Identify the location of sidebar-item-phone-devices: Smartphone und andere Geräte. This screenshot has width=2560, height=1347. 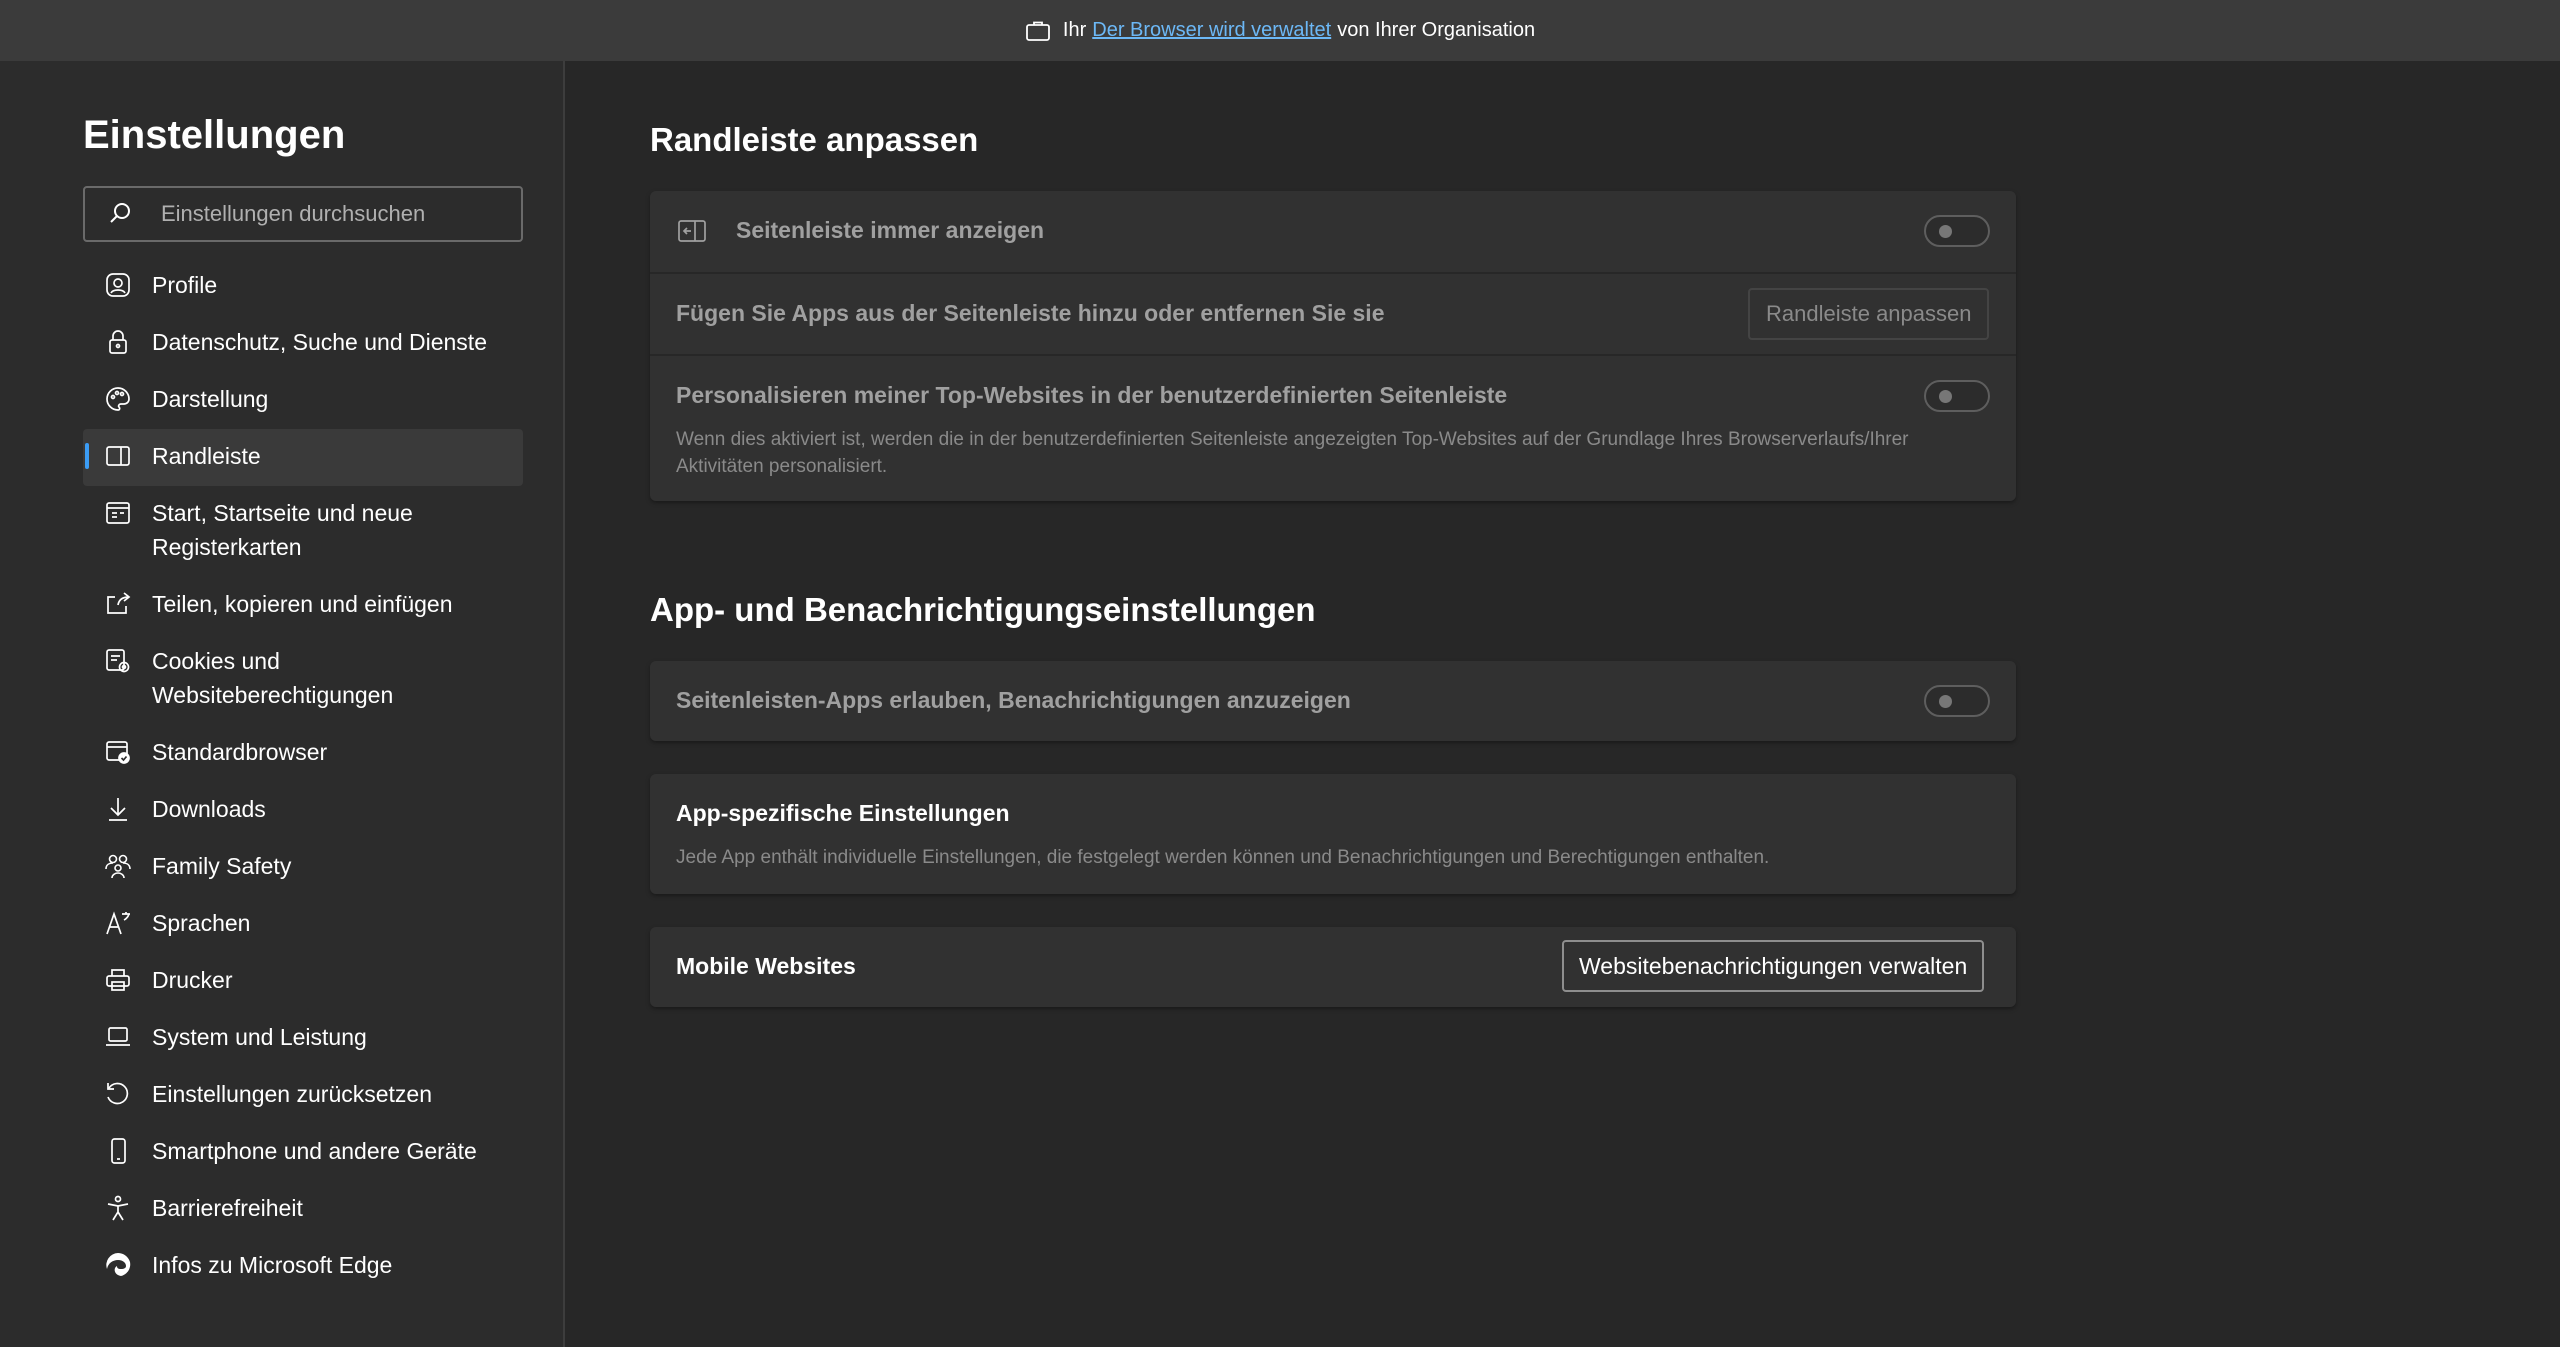
(303, 1152).